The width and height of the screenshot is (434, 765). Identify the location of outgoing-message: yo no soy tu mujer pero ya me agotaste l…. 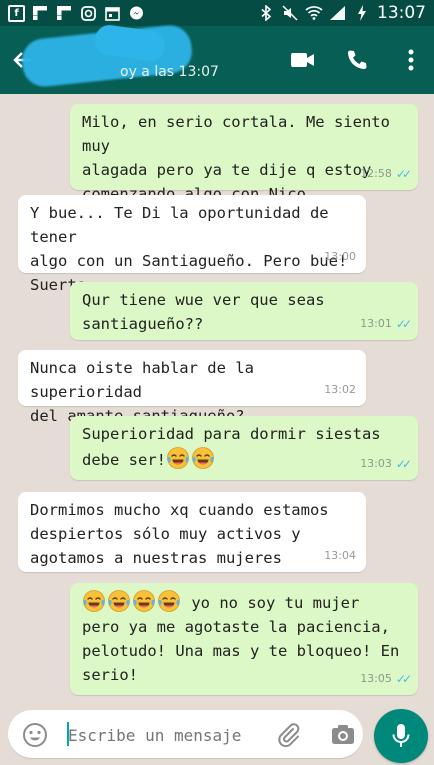
(244, 639).